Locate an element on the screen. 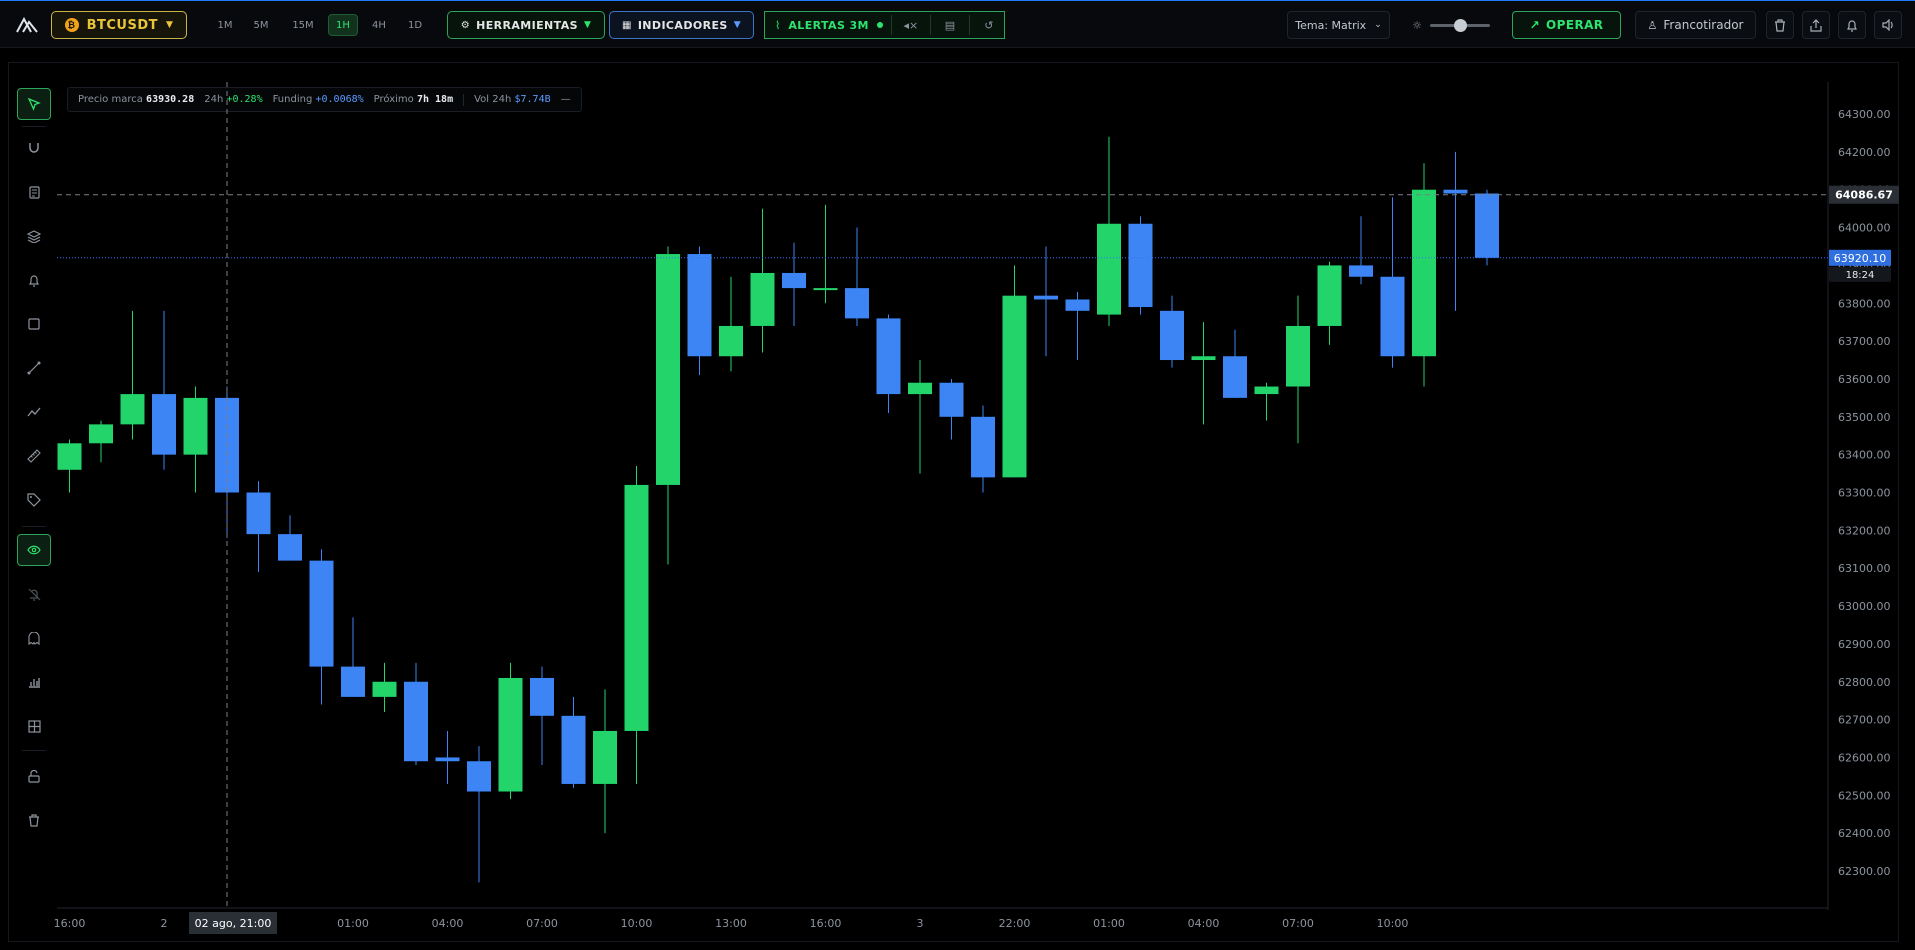  timeframe-1h: 1H is located at coordinates (343, 25).